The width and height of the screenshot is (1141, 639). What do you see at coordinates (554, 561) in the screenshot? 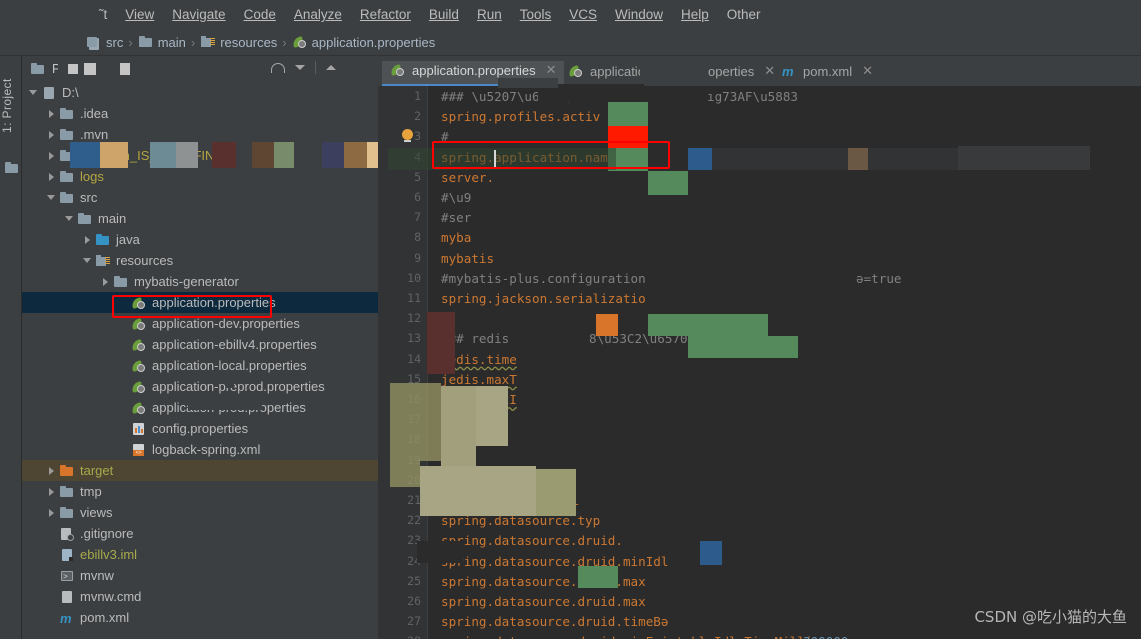
I see `code-line: spring.datasource.druid.minIdl` at bounding box center [554, 561].